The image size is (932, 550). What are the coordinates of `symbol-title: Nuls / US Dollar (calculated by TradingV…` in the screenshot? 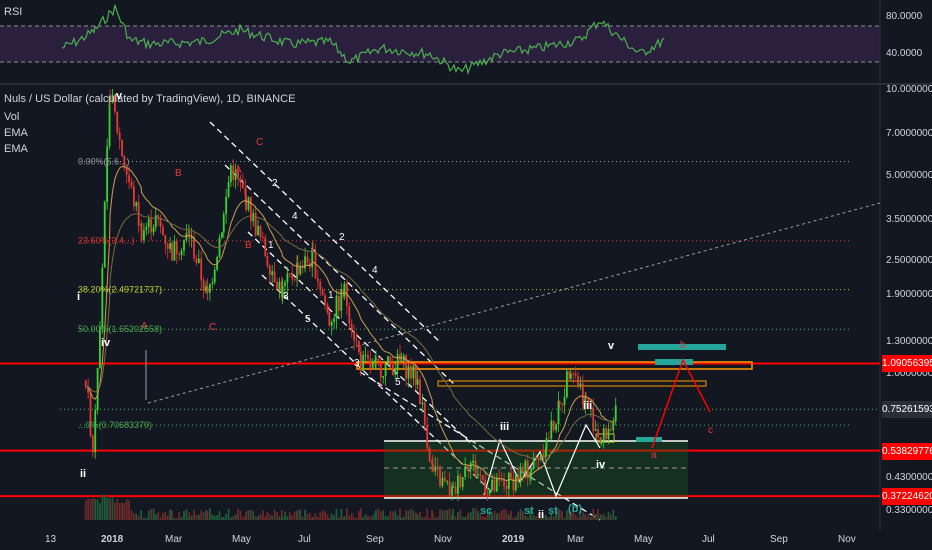 It's located at (149, 99).